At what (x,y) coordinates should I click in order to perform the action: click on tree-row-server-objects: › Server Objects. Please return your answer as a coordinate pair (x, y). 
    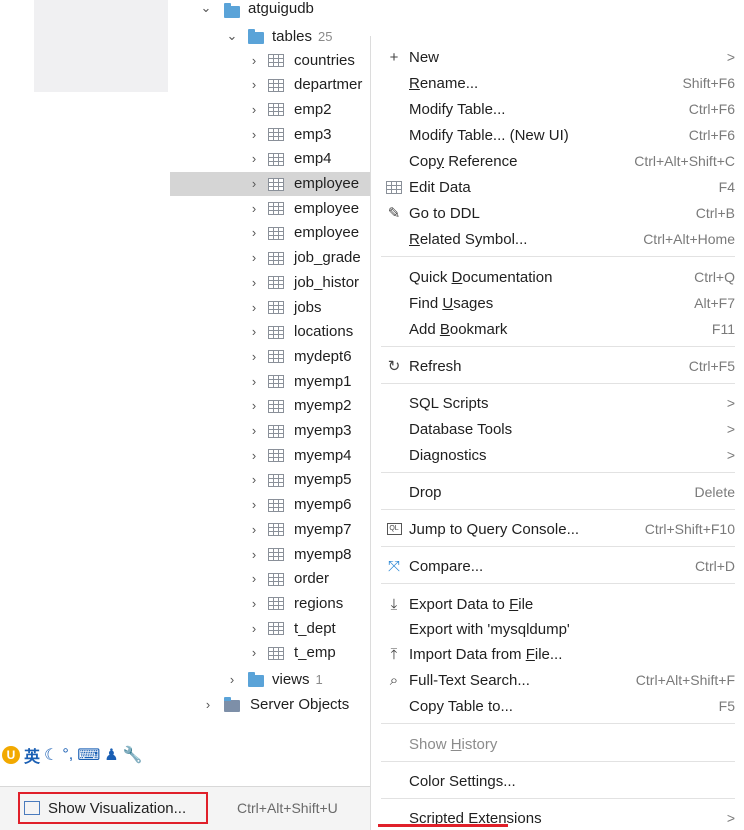
    Looking at the image, I should click on (275, 704).